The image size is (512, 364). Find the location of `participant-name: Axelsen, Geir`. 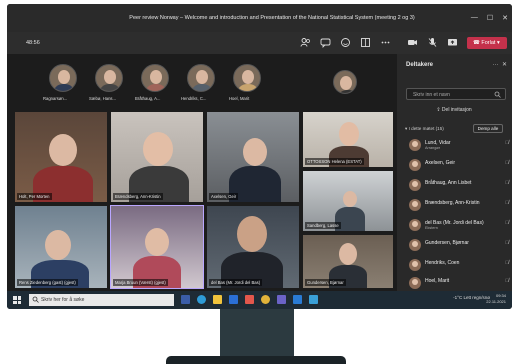

participant-name: Axelsen, Geir is located at coordinates (440, 163).